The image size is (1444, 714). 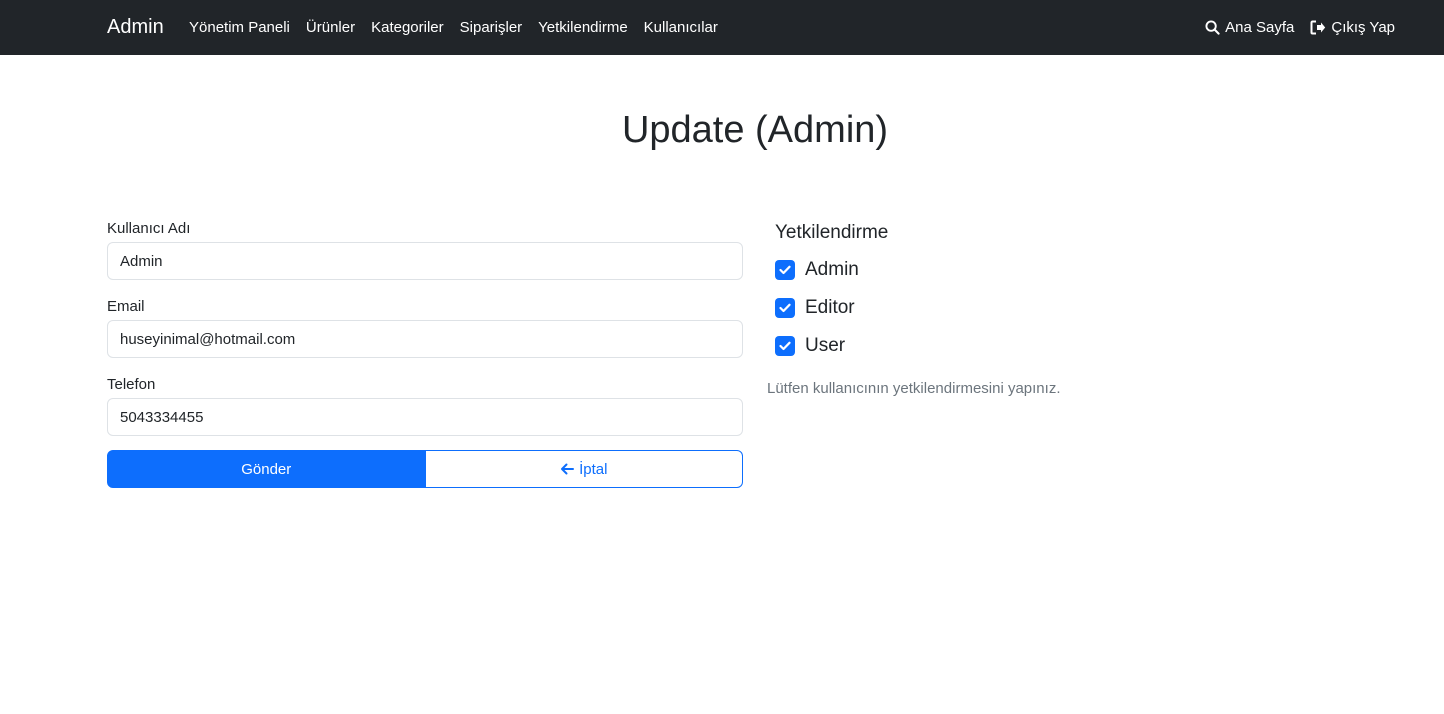 I want to click on form-actions: Gönder İptal, so click(x=425, y=469).